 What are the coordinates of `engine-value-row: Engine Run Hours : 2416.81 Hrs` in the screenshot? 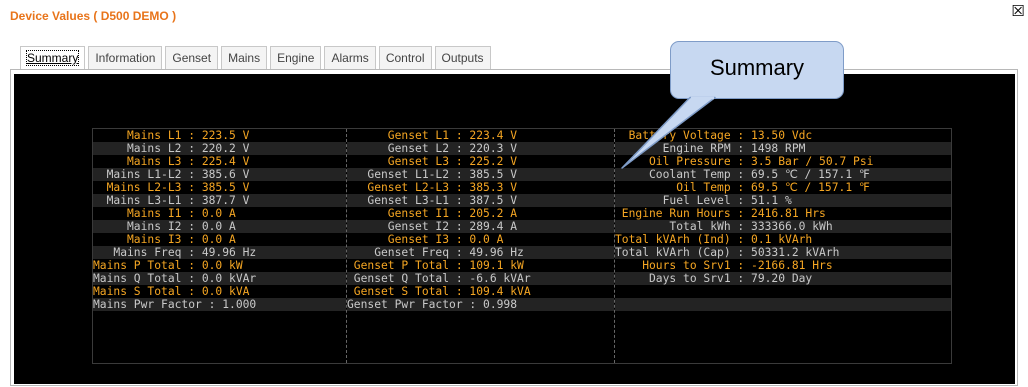 It's located at (720, 213).